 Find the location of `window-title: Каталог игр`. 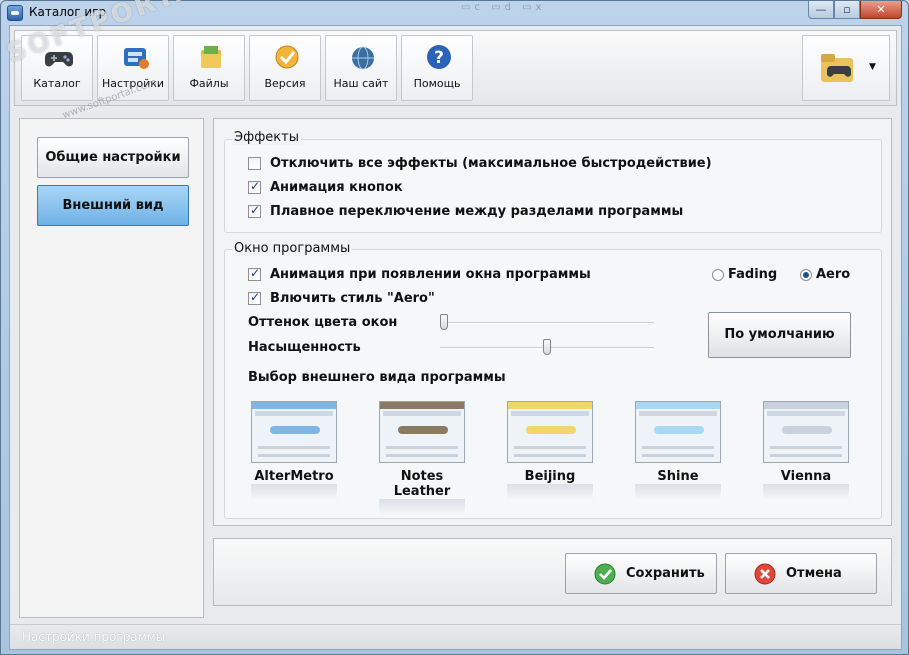

window-title: Каталог игр is located at coordinates (68, 12).